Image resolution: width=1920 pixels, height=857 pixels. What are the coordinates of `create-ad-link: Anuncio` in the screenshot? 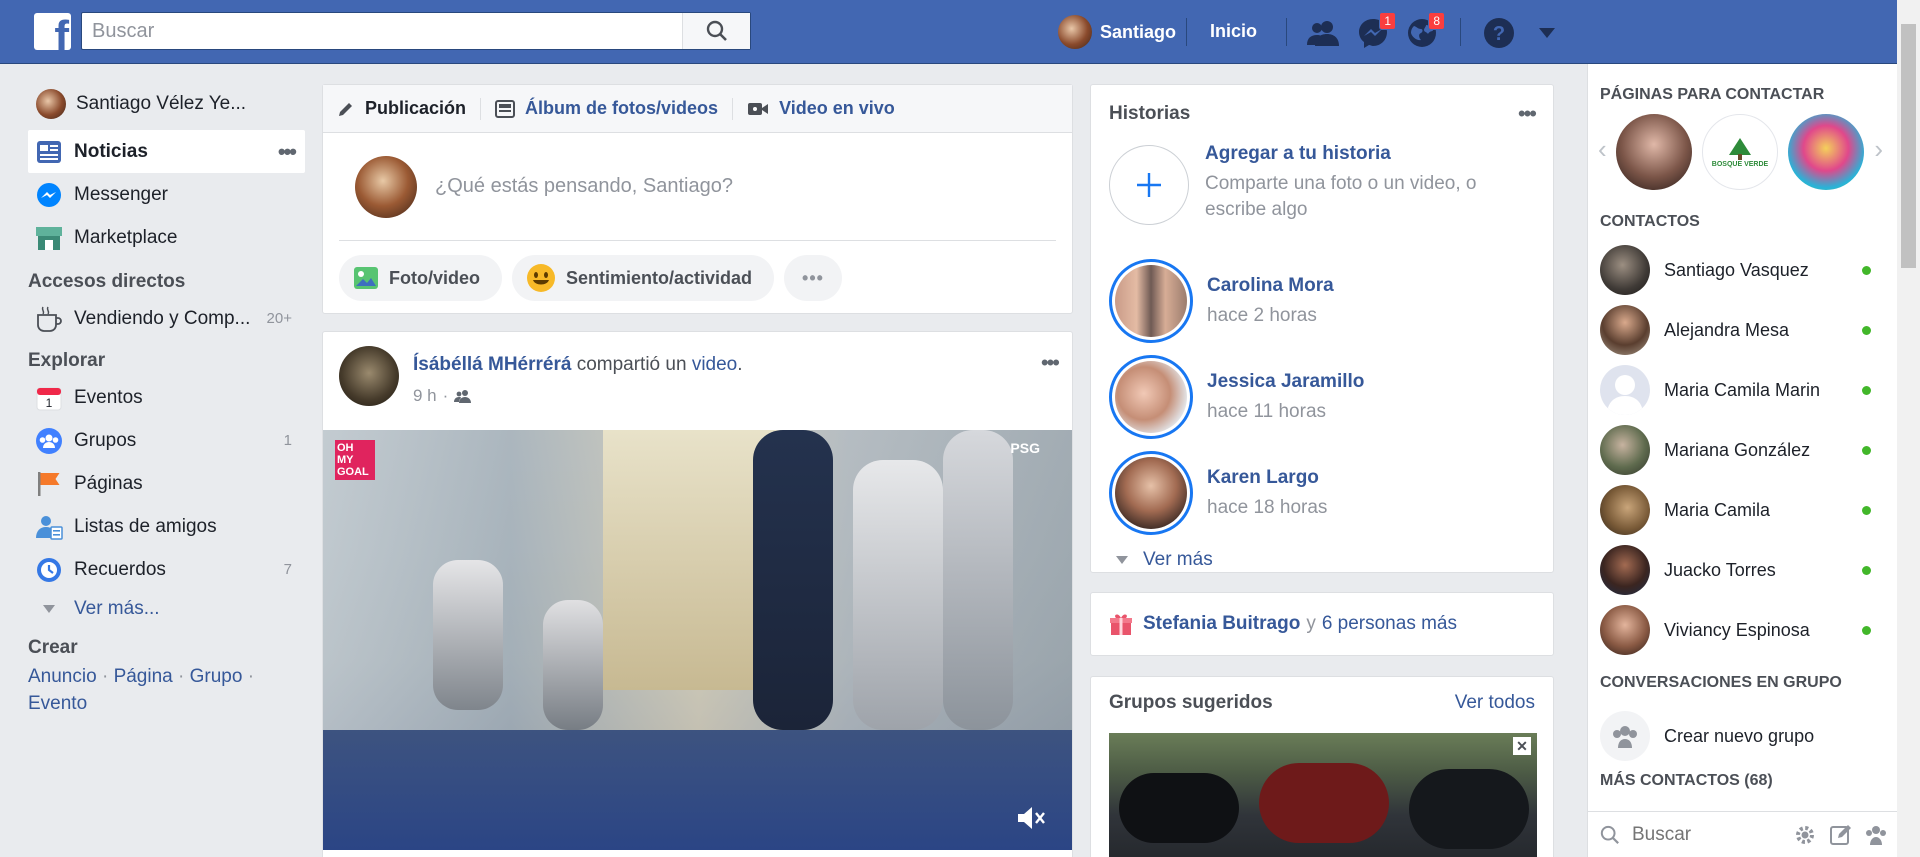 It's located at (62, 676).